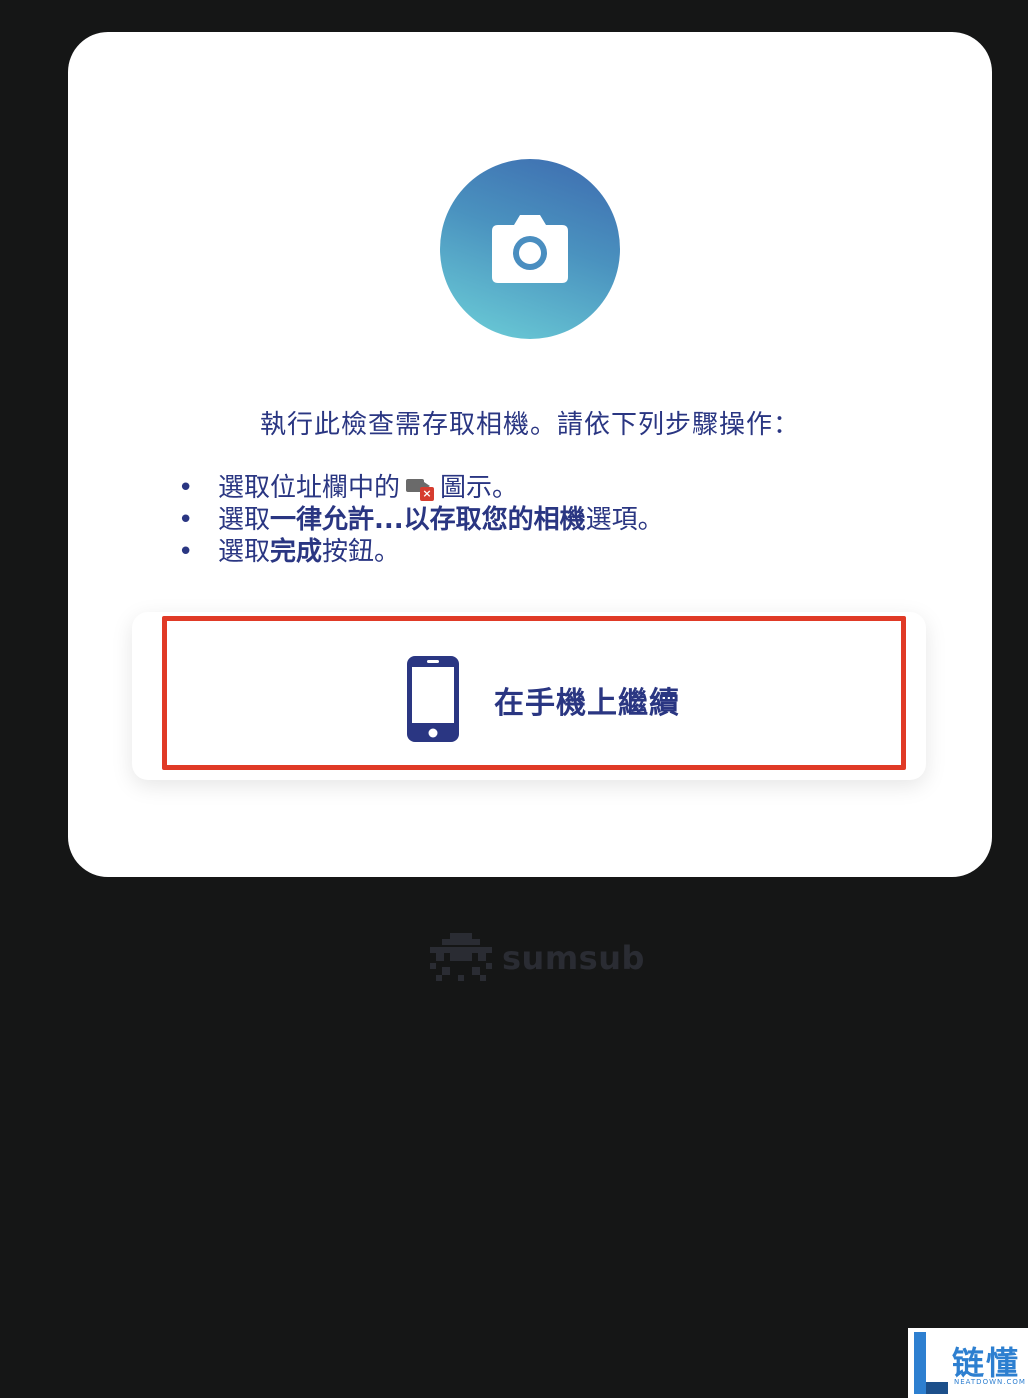  Describe the element at coordinates (573, 958) in the screenshot. I see `brand-name: sumsub` at that location.